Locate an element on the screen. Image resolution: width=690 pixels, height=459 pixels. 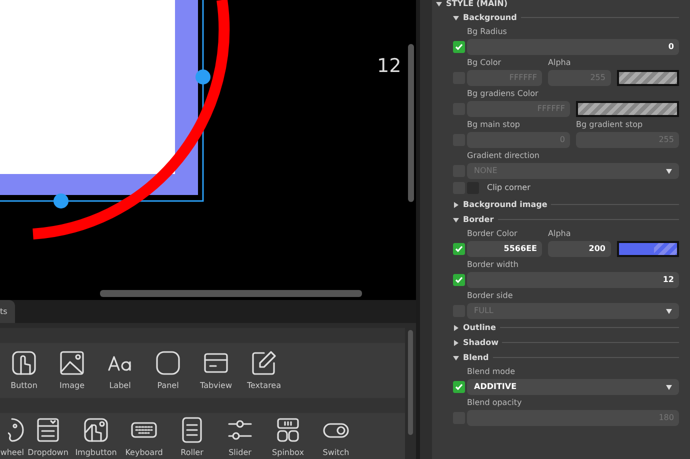
dropdown-icon is located at coordinates (48, 430).